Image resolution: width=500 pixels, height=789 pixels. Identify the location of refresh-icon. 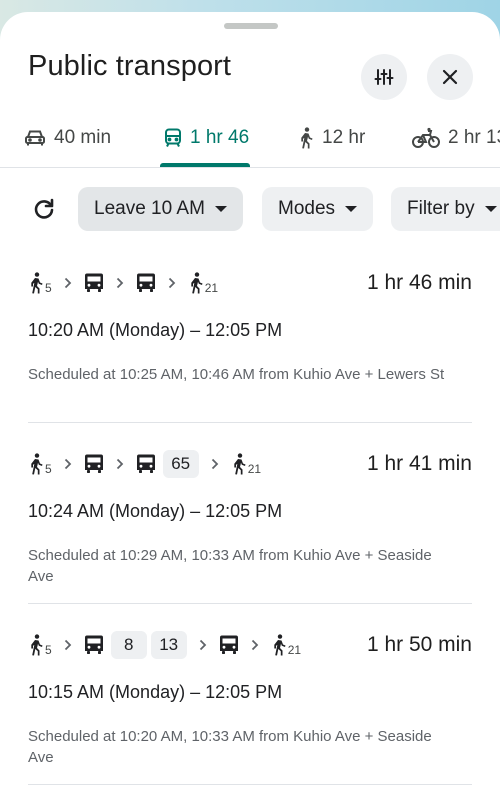
(44, 209).